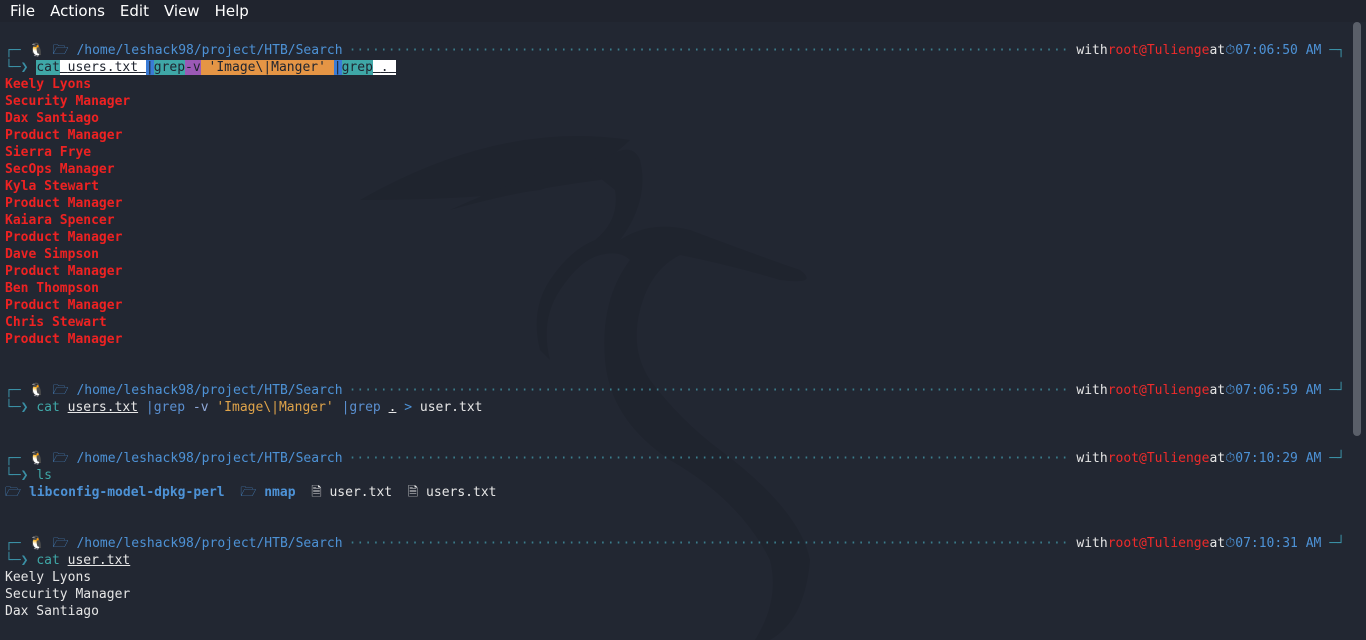  I want to click on menu-bar: File Actions Edit View Help, so click(683, 11).